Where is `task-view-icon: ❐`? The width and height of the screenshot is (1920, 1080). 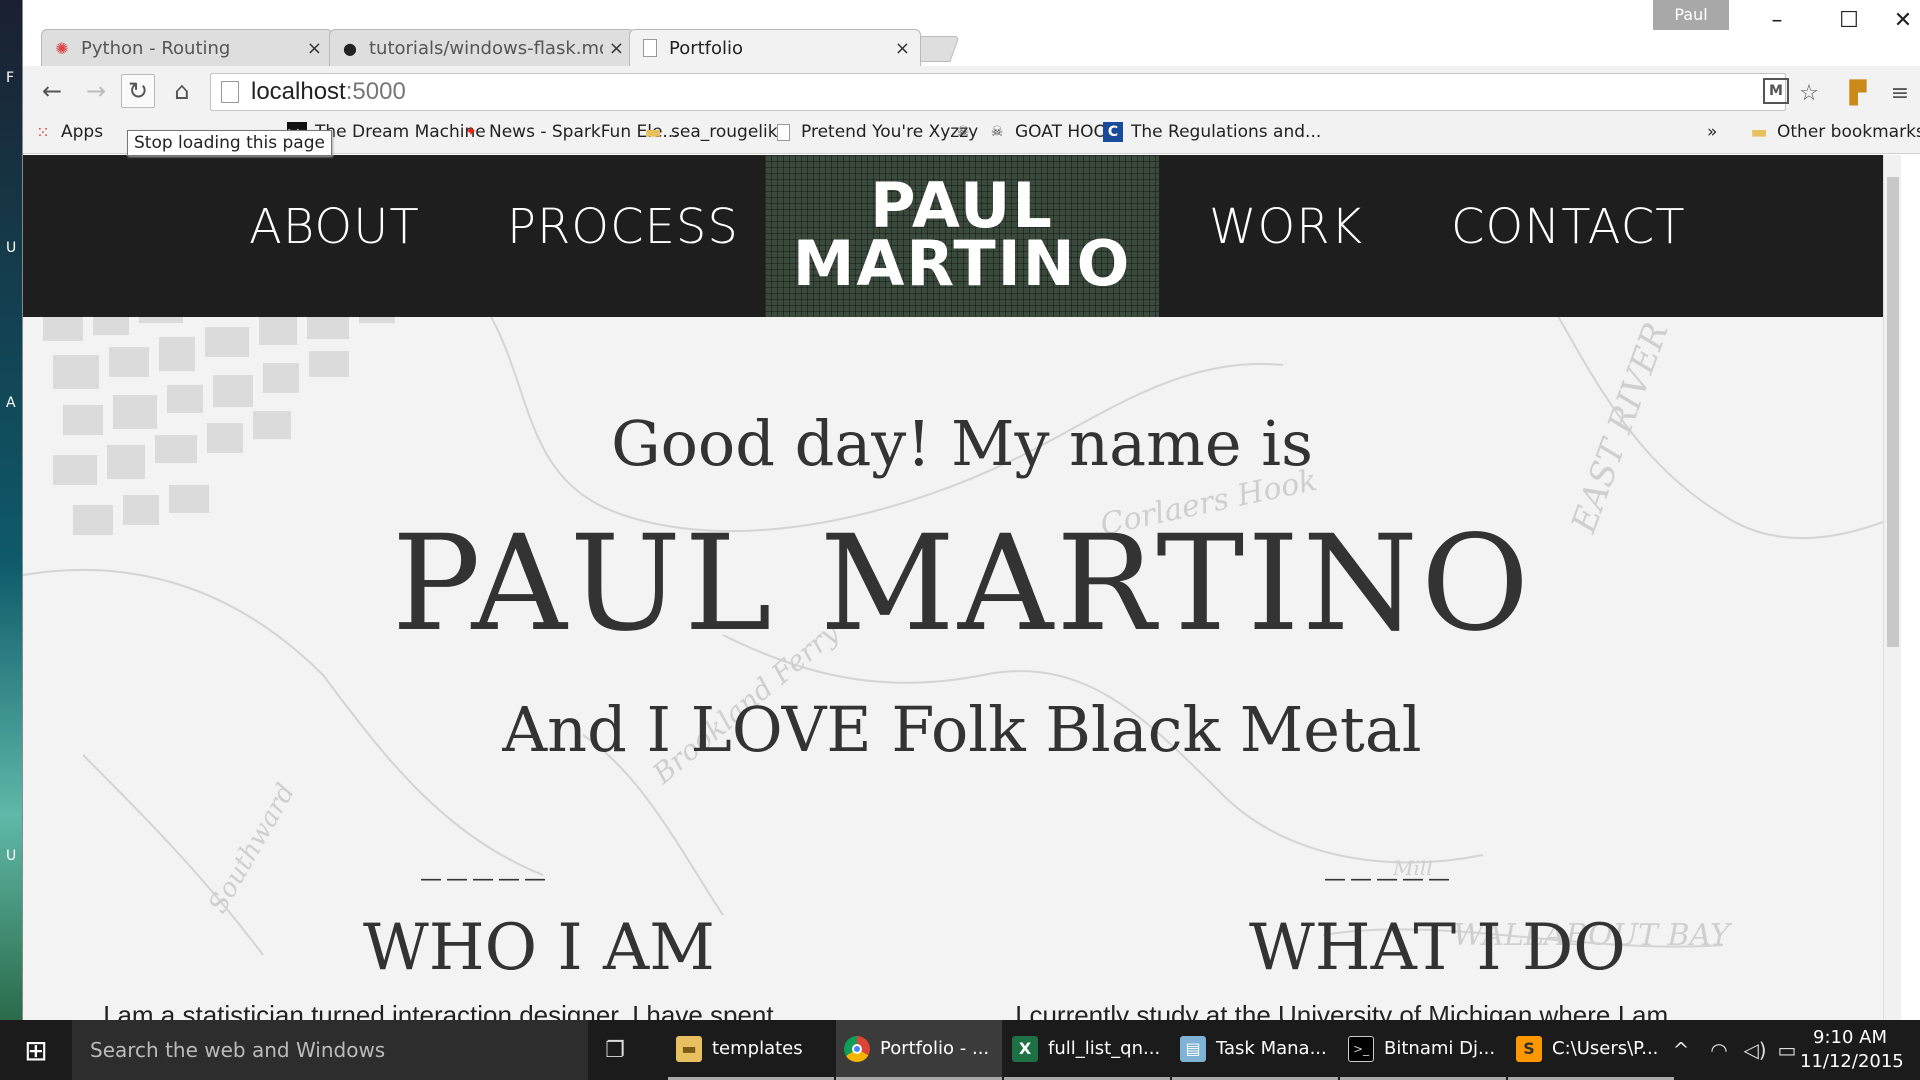
task-view-icon: ❐ is located at coordinates (615, 1050).